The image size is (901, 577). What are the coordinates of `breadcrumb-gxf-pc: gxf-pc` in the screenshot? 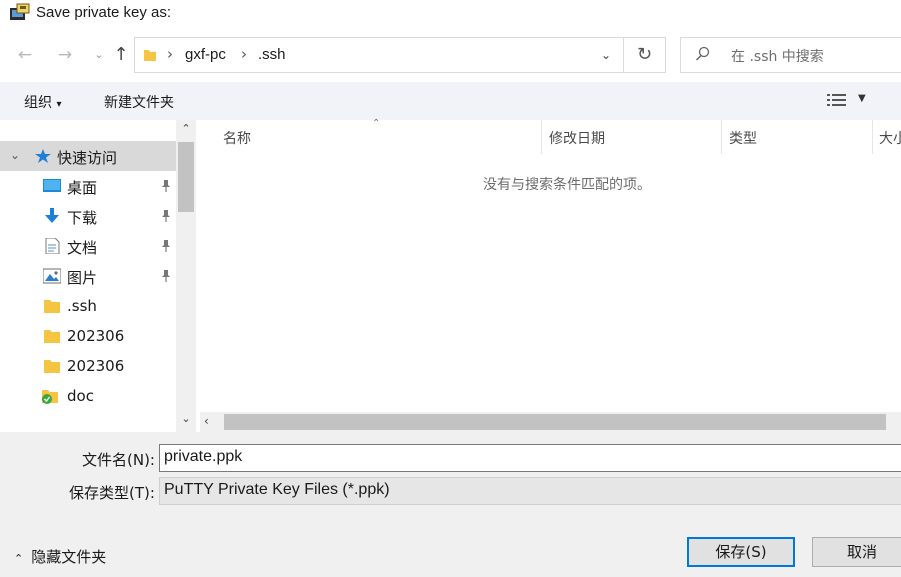 It's located at (205, 54).